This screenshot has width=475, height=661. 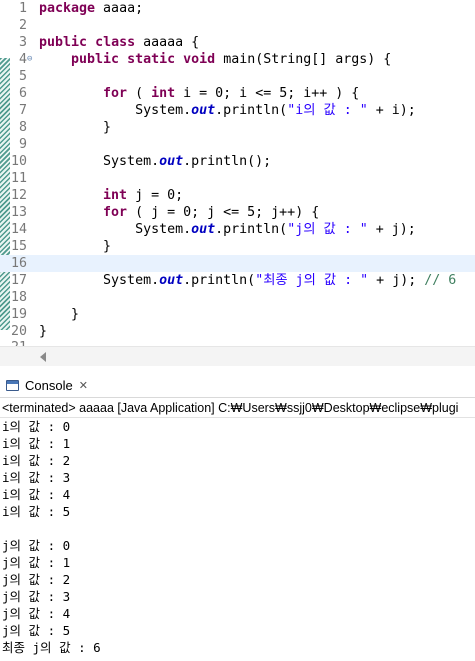 I want to click on line-number: 1, so click(x=22, y=8).